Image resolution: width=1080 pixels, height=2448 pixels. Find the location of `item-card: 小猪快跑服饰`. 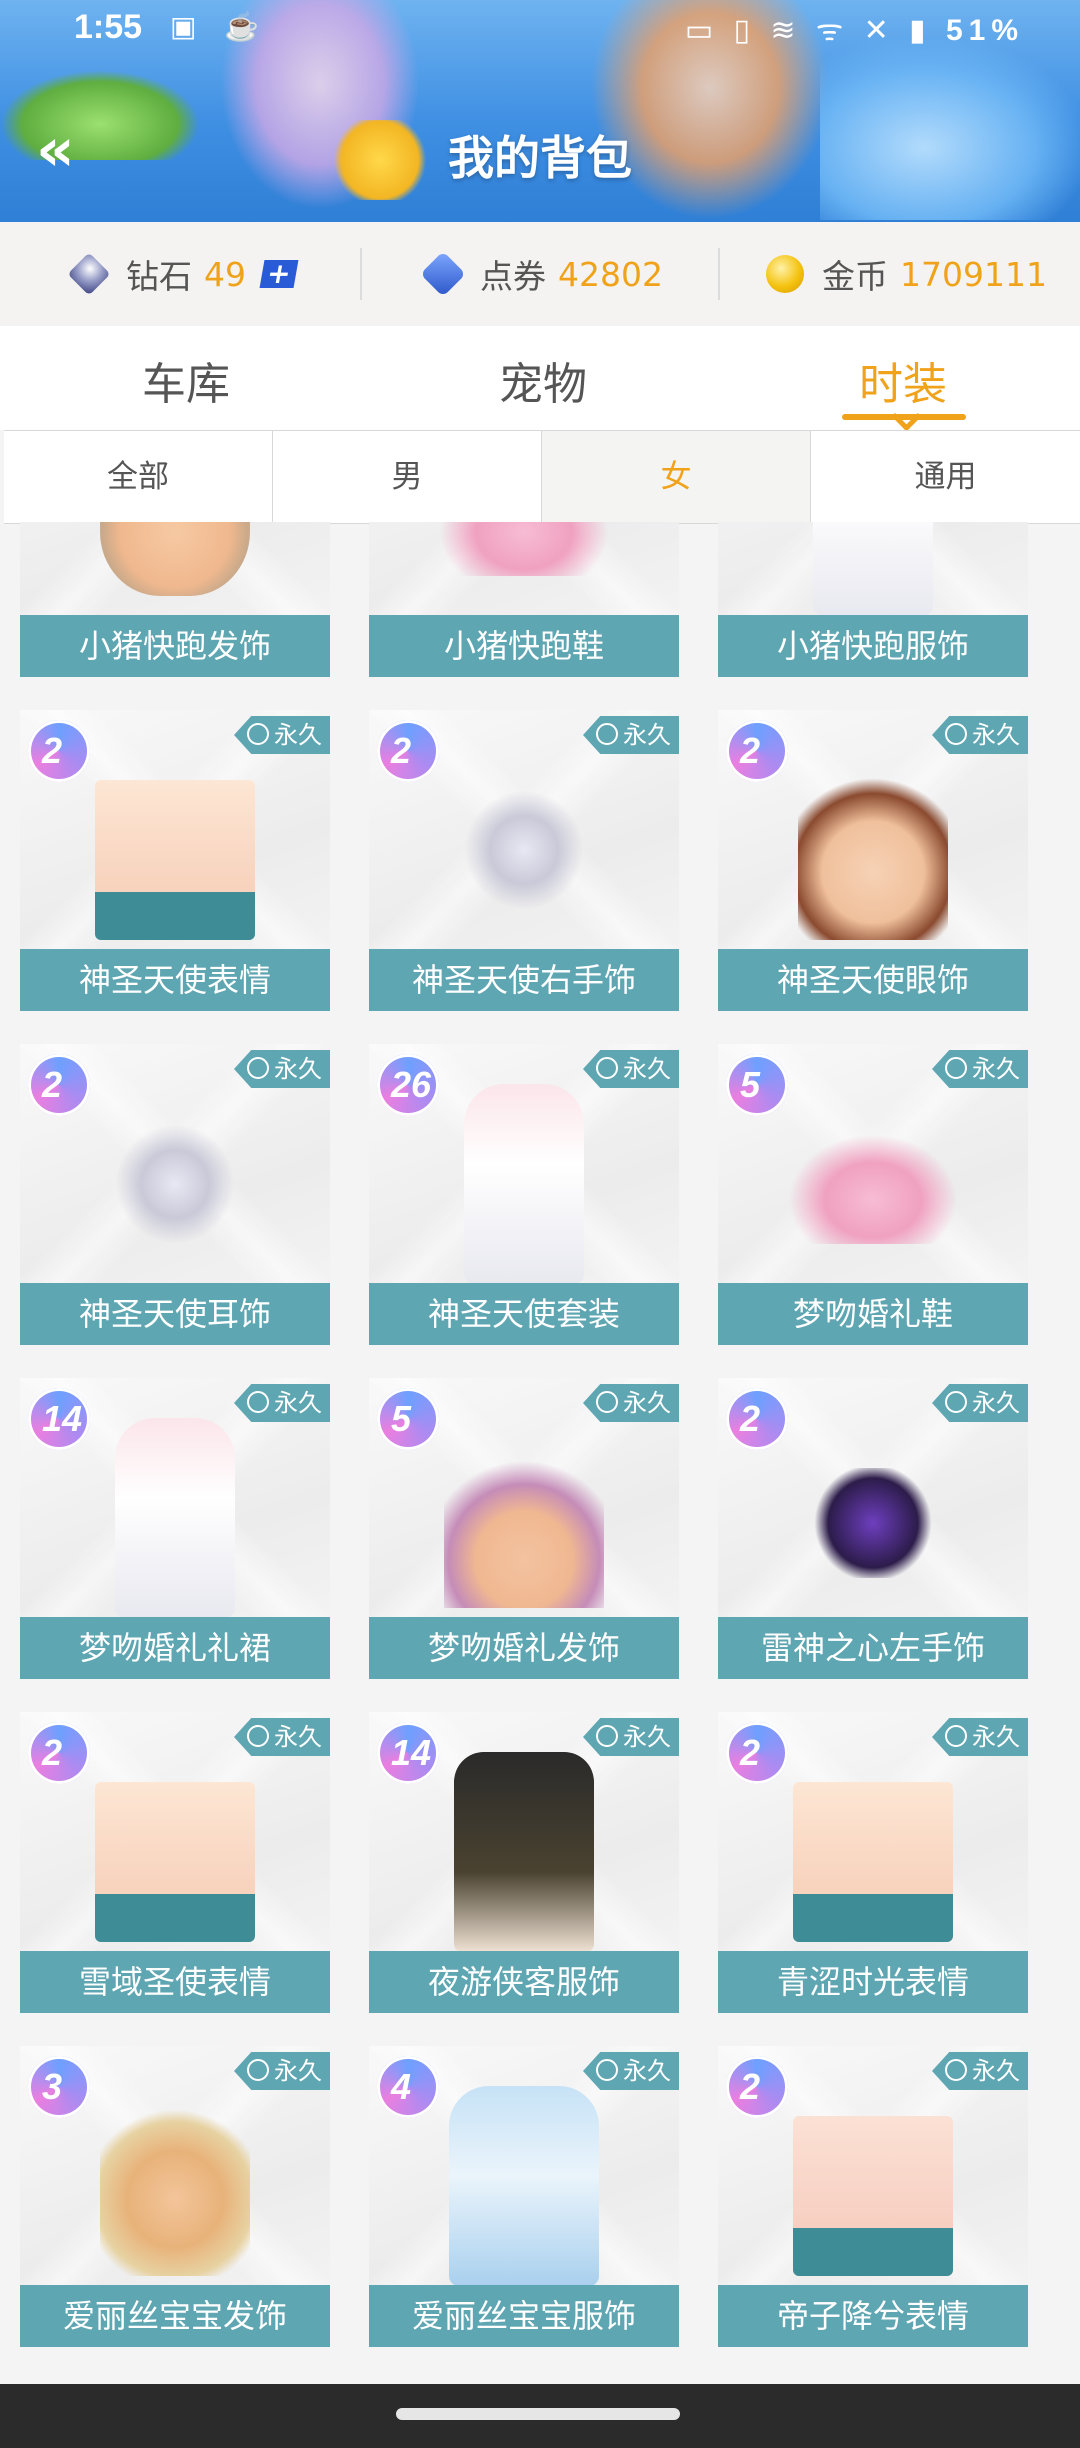

item-card: 小猪快跑服饰 is located at coordinates (873, 599).